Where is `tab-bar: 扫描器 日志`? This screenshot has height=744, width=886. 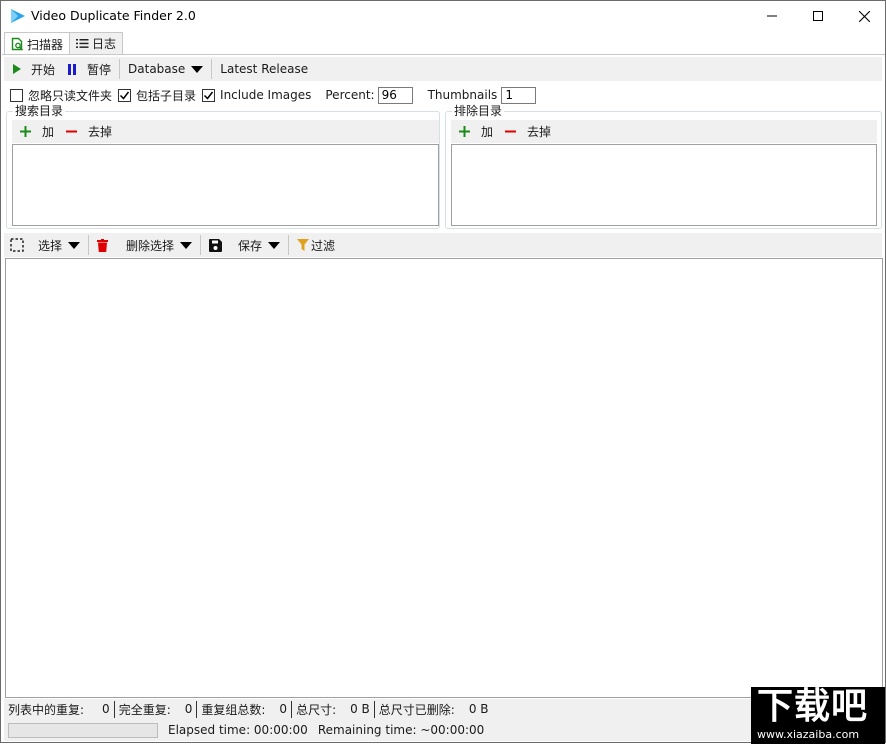 tab-bar: 扫描器 日志 is located at coordinates (64, 43).